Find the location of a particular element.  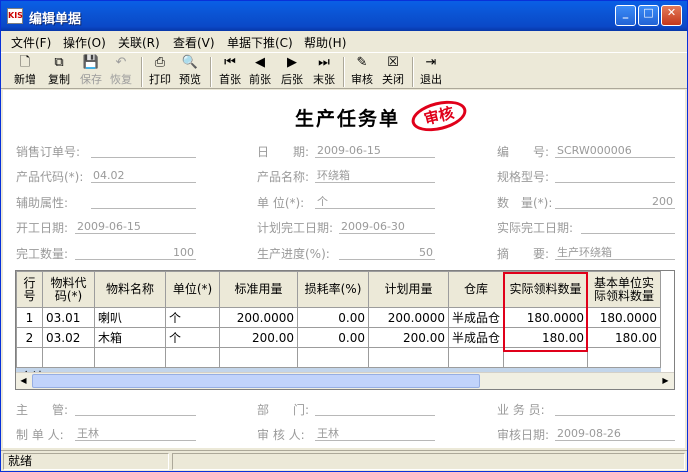

field-aux-attr is located at coordinates (143, 201).